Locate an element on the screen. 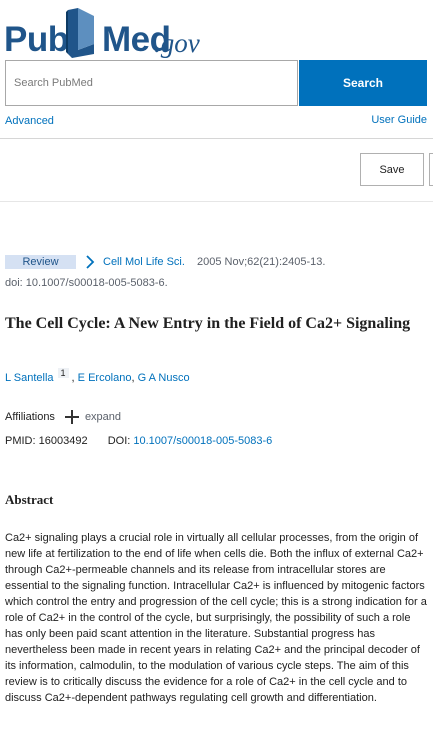 This screenshot has height=740, width=433. save-button: Save is located at coordinates (392, 169).